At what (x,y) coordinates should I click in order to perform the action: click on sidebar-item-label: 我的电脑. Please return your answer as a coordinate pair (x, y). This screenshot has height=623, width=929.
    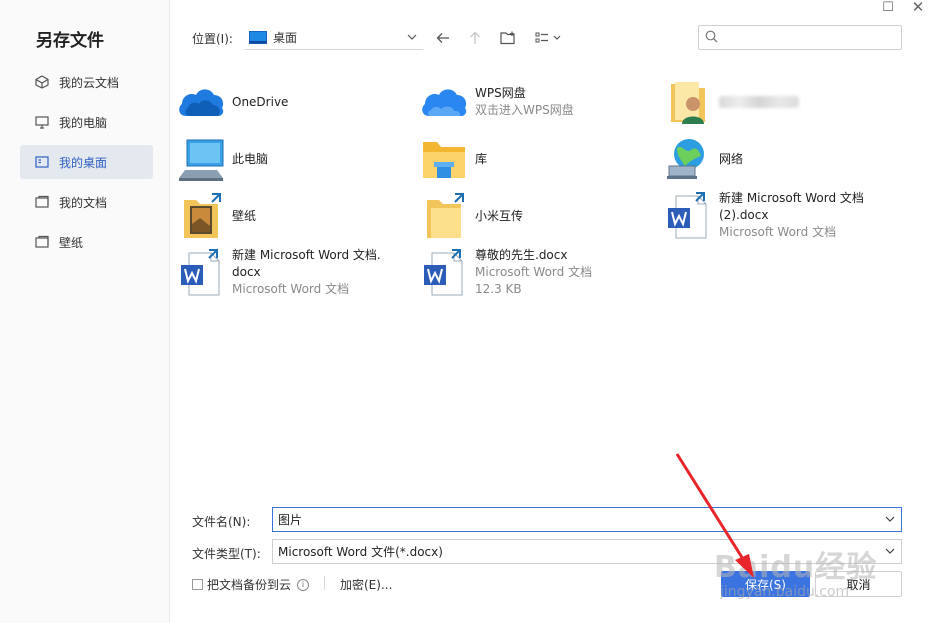
    Looking at the image, I should click on (83, 122).